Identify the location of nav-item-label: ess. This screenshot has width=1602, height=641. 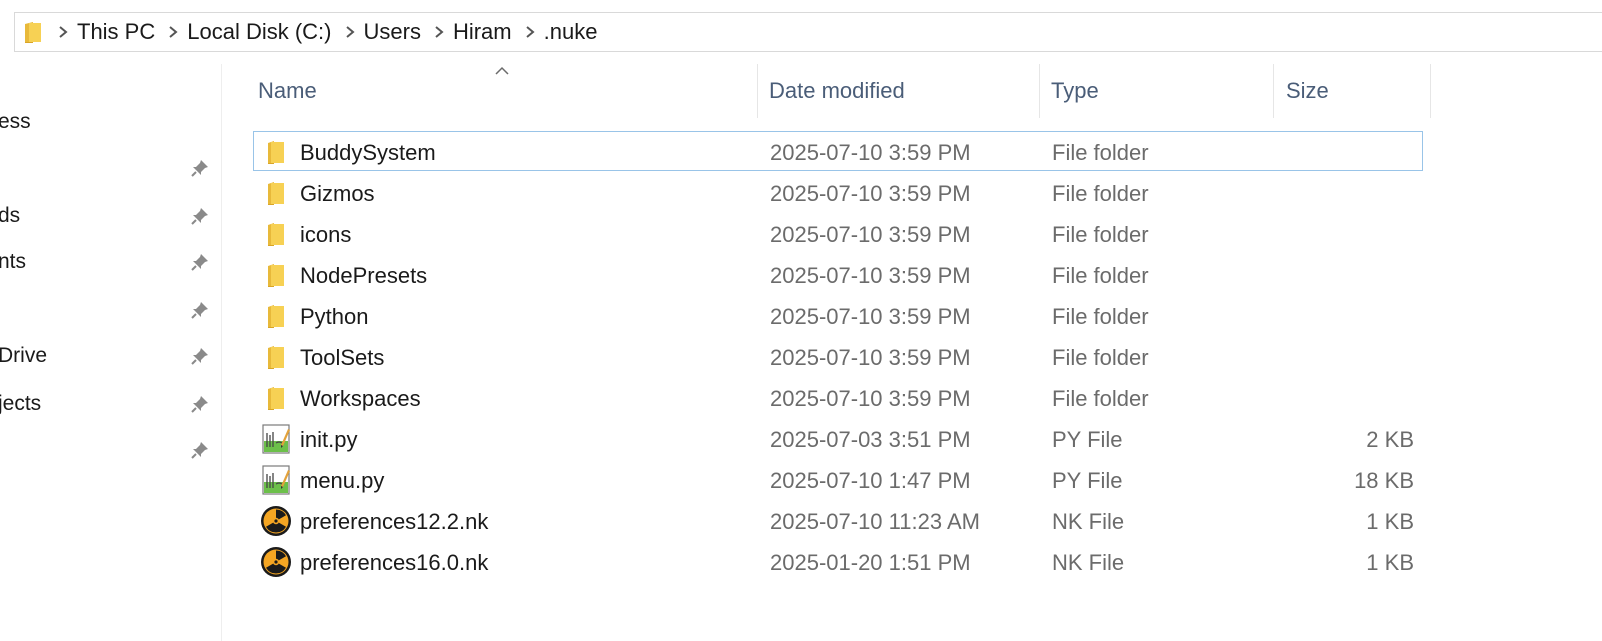
(15, 121).